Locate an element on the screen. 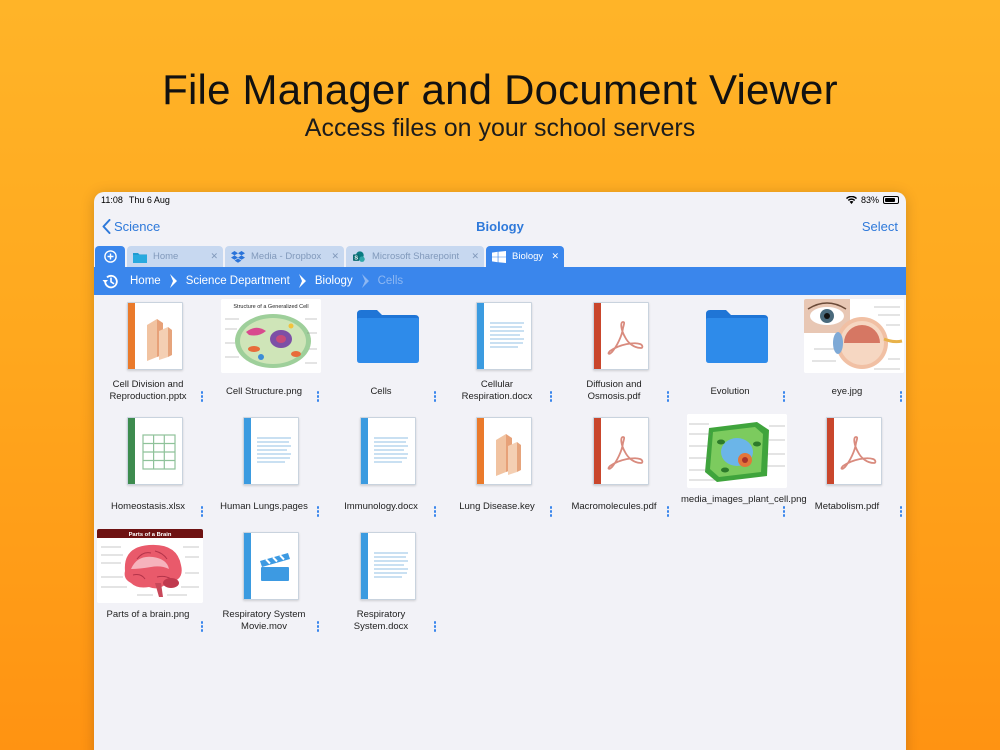 This screenshot has height=750, width=1000. movie-file-icon is located at coordinates (271, 566).